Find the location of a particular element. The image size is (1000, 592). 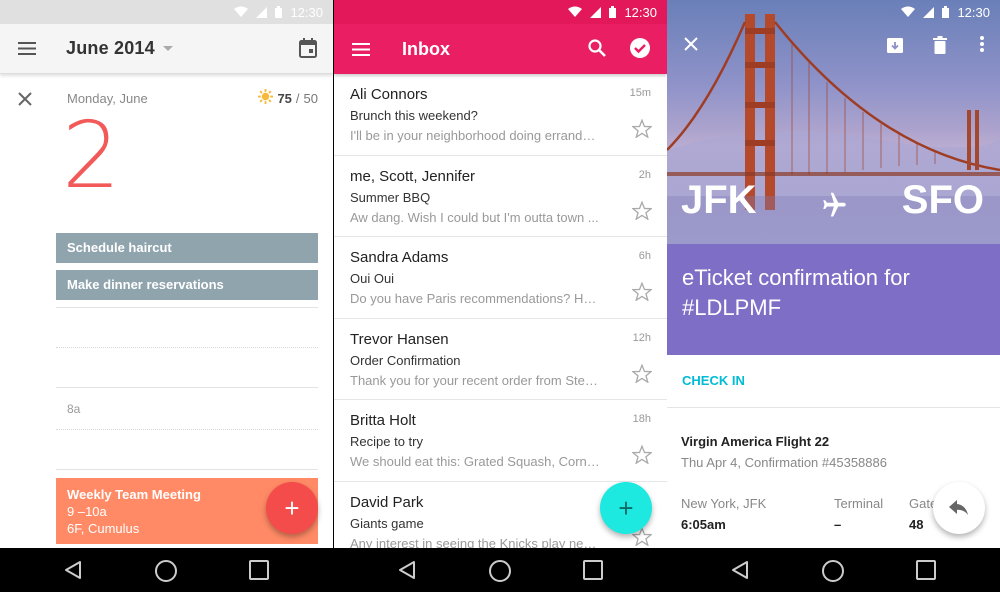

email-sender: Britta Holt is located at coordinates (383, 420).